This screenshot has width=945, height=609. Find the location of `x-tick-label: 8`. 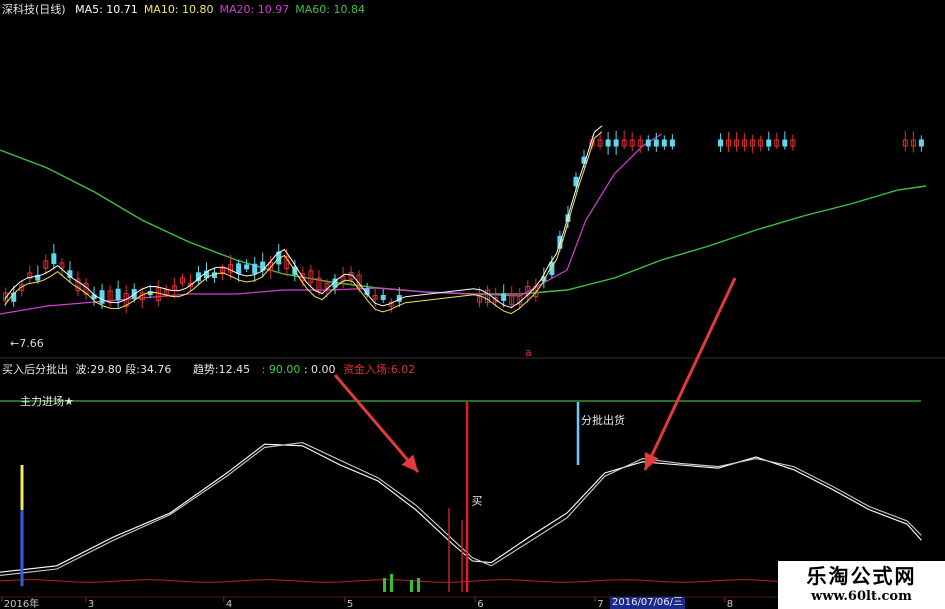

x-tick-label: 8 is located at coordinates (730, 604).